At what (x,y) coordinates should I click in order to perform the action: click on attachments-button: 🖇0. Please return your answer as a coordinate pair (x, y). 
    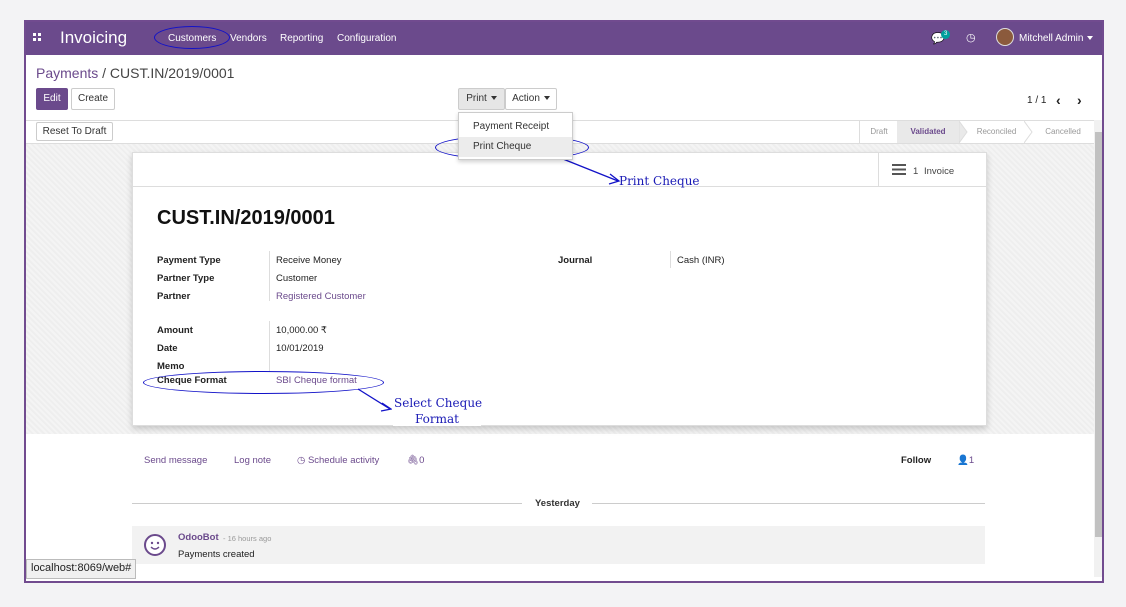
    Looking at the image, I should click on (415, 460).